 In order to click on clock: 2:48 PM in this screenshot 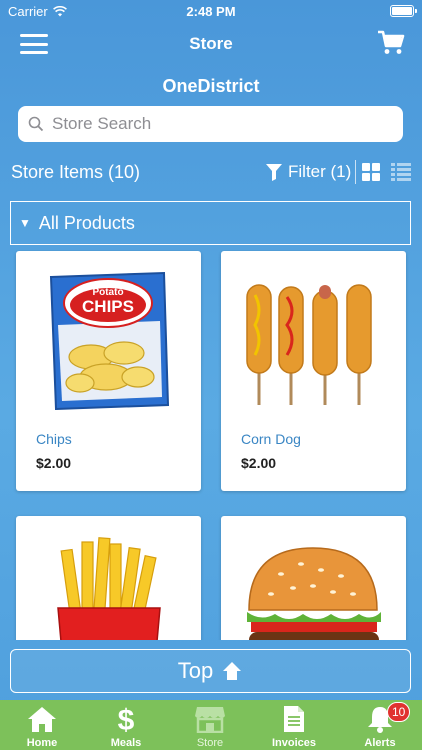, I will do `click(211, 11)`.